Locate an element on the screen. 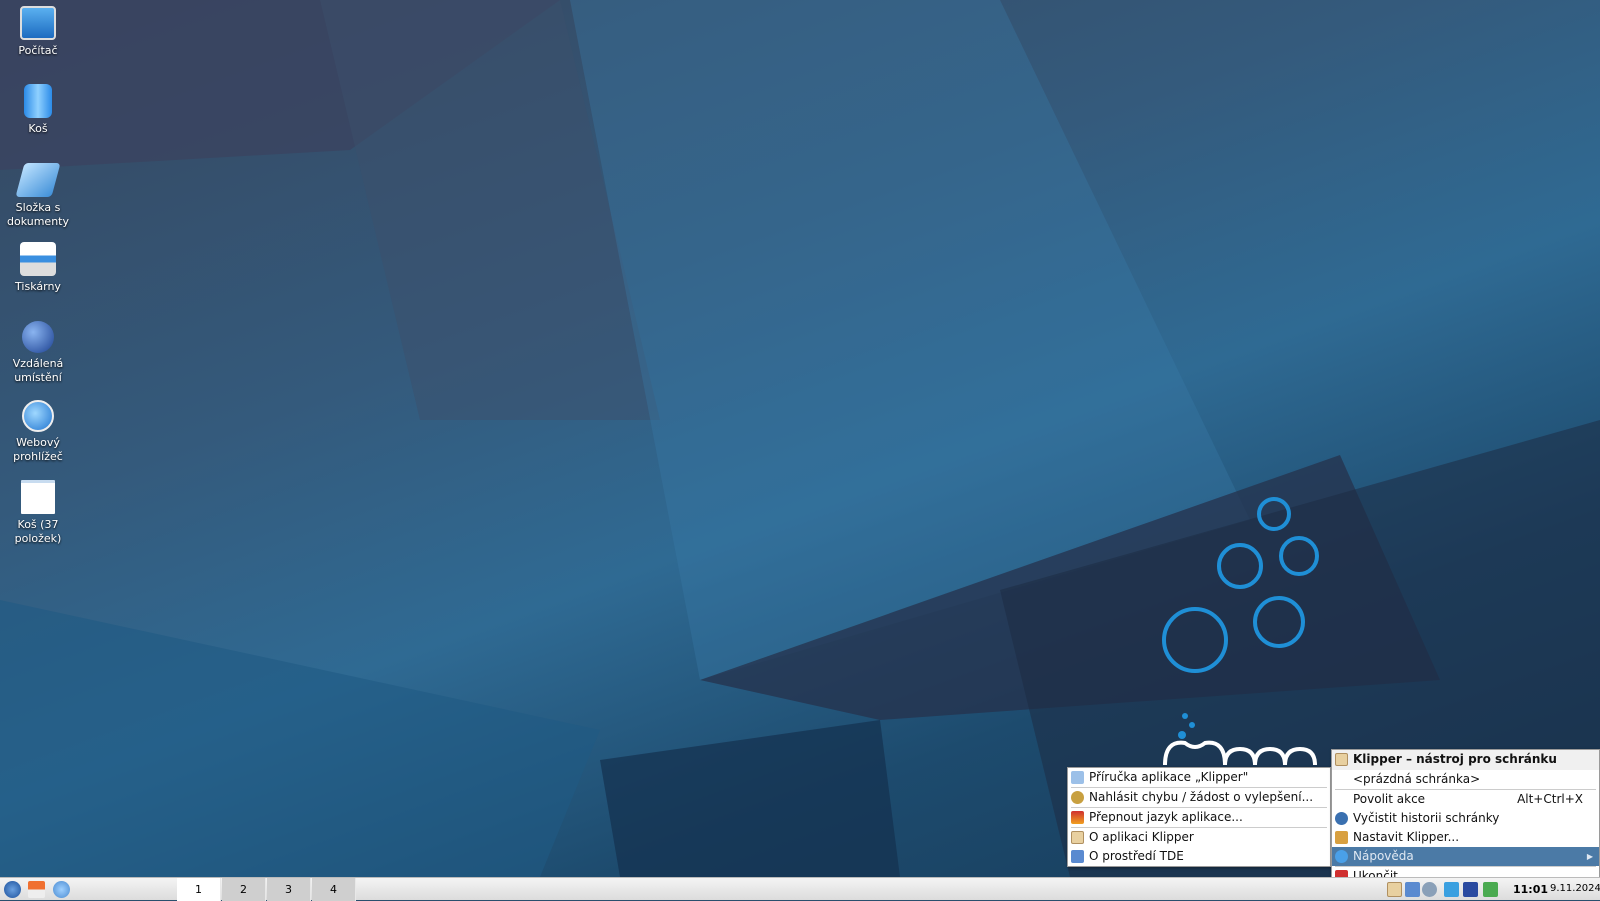 This screenshot has width=1600, height=901. clear-history-icon is located at coordinates (1341, 818).